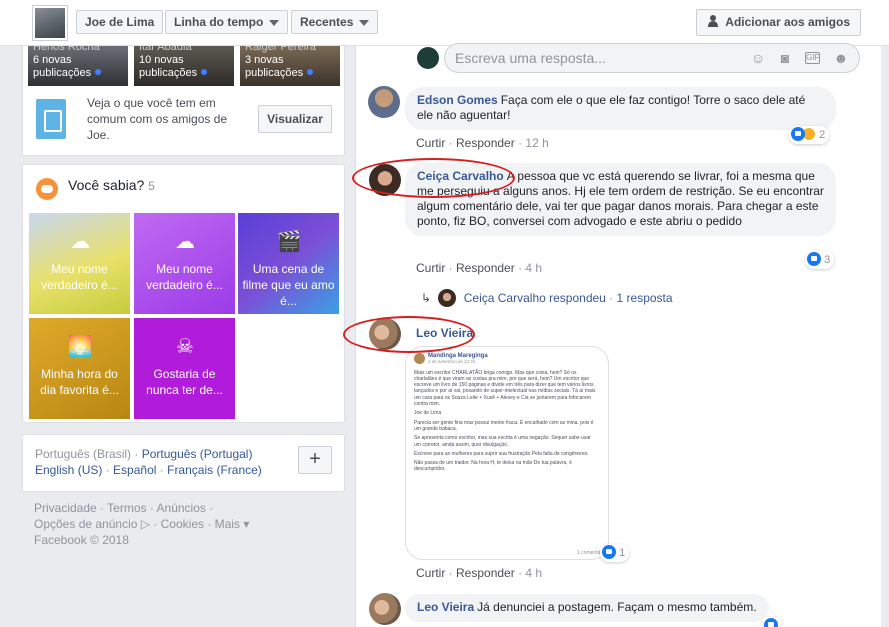  What do you see at coordinates (65, 508) in the screenshot?
I see `footer-link: Privacidade` at bounding box center [65, 508].